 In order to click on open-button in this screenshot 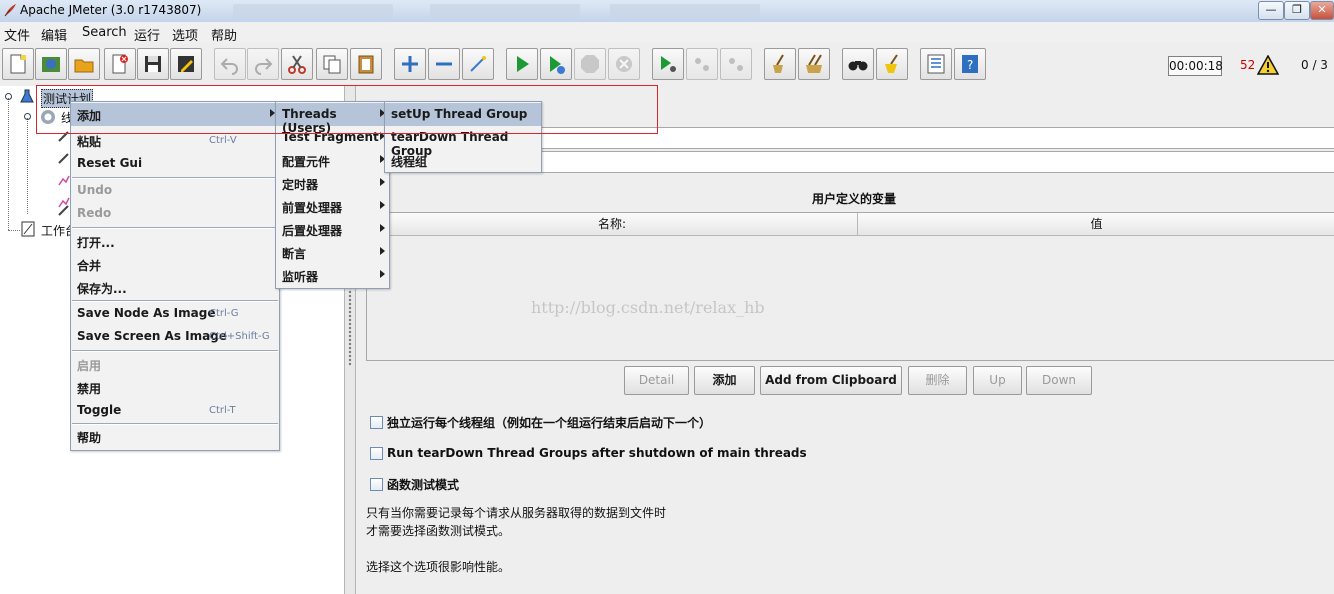, I will do `click(84, 64)`.